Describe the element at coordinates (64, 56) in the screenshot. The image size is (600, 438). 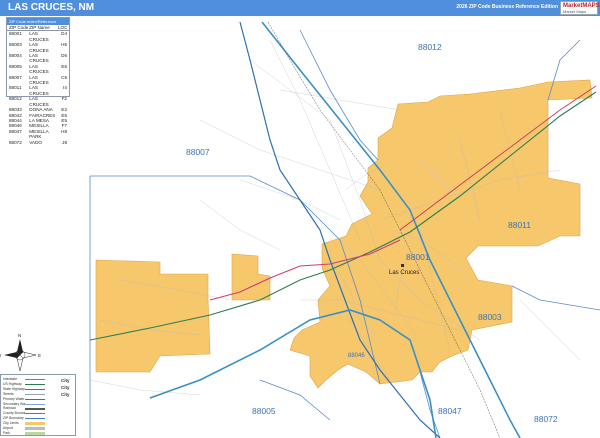
I see `cell-loc: D6` at that location.